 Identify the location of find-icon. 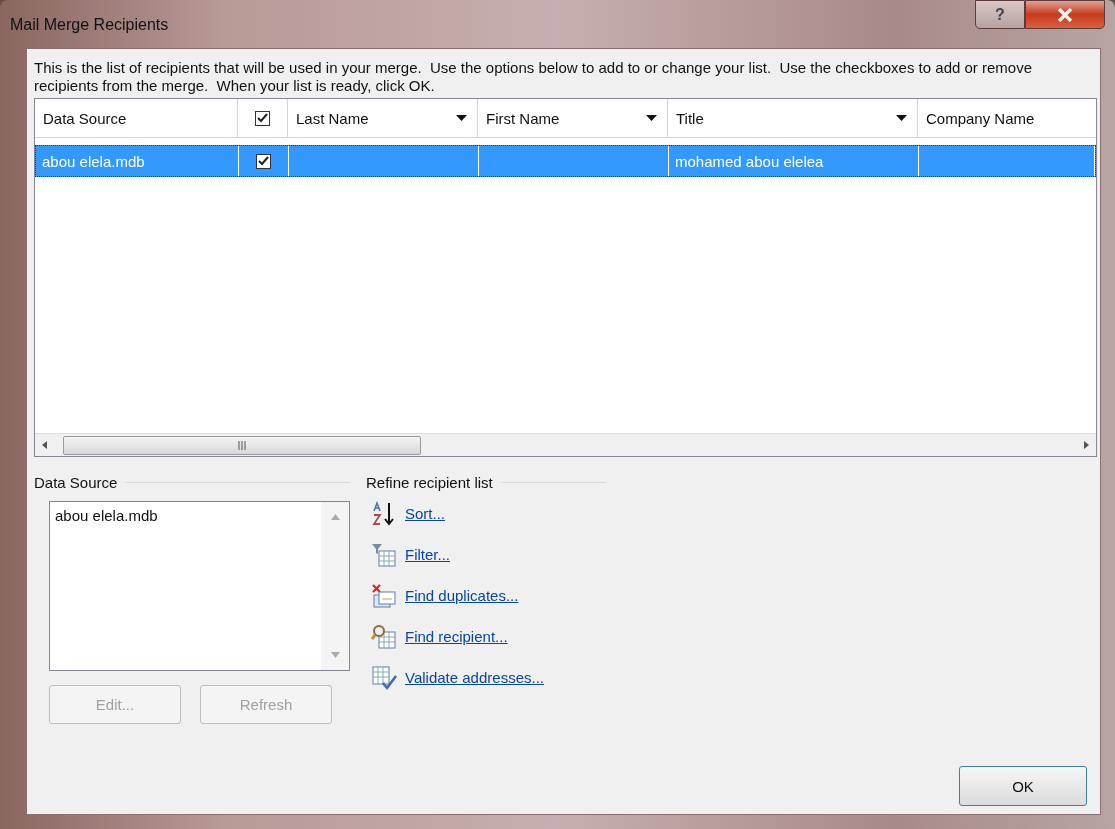
(384, 636).